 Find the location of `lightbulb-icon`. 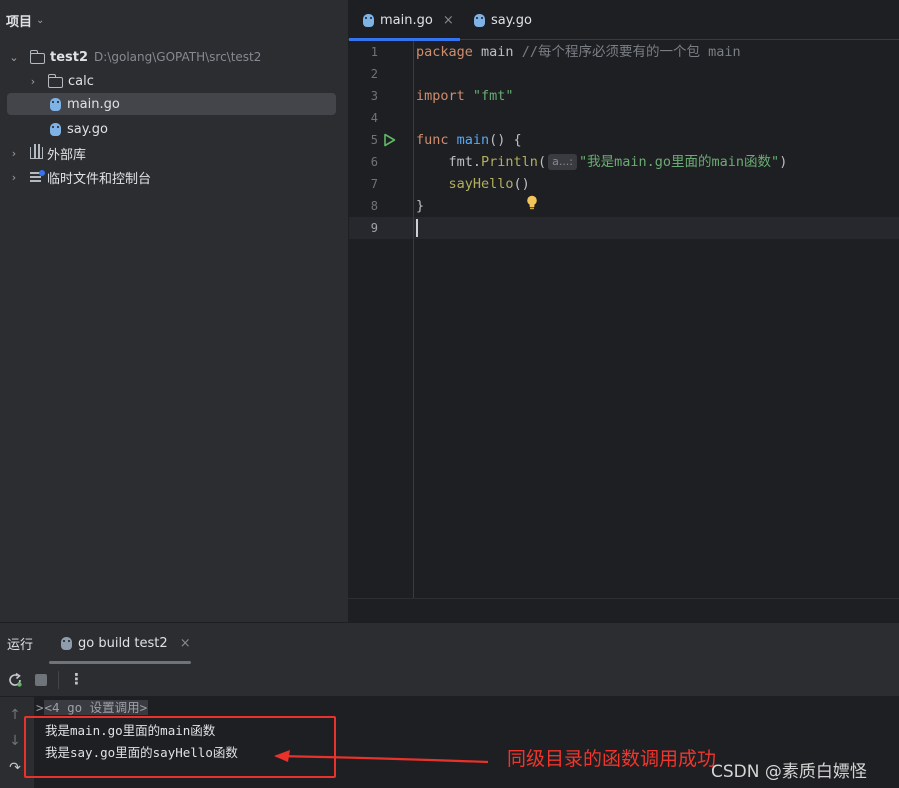

lightbulb-icon is located at coordinates (532, 204).